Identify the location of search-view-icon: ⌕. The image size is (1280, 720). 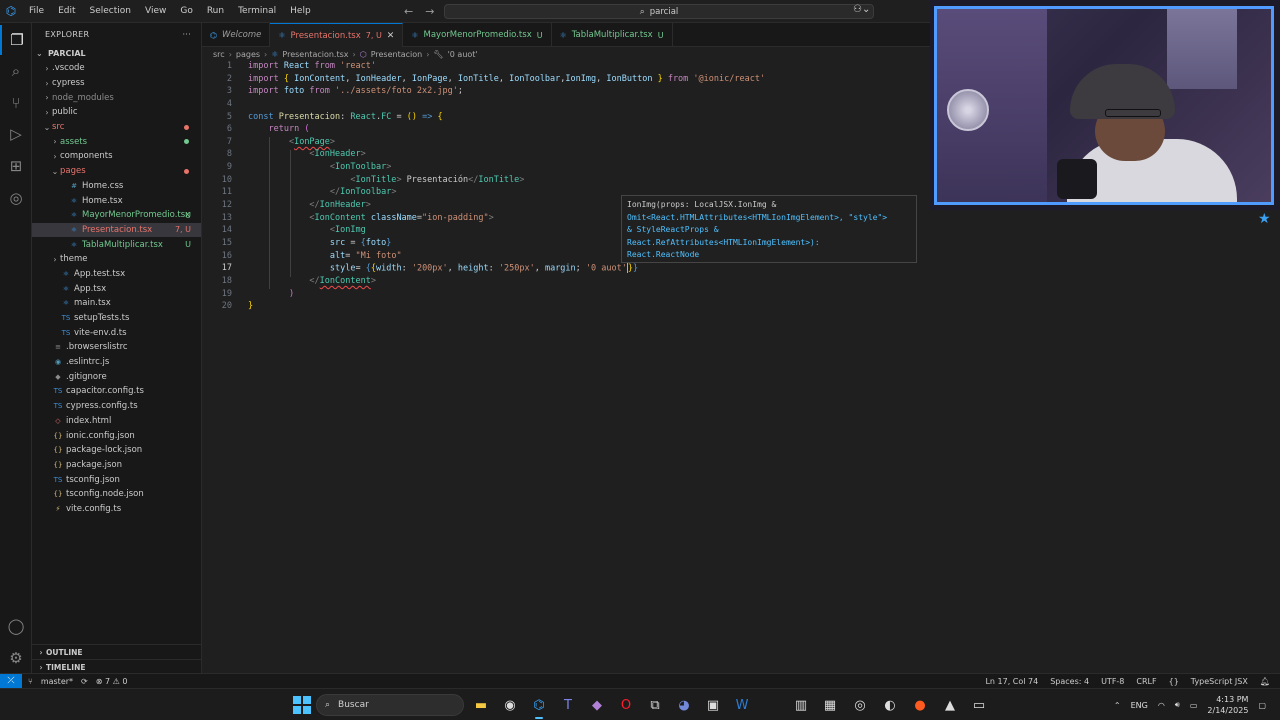
(16, 71).